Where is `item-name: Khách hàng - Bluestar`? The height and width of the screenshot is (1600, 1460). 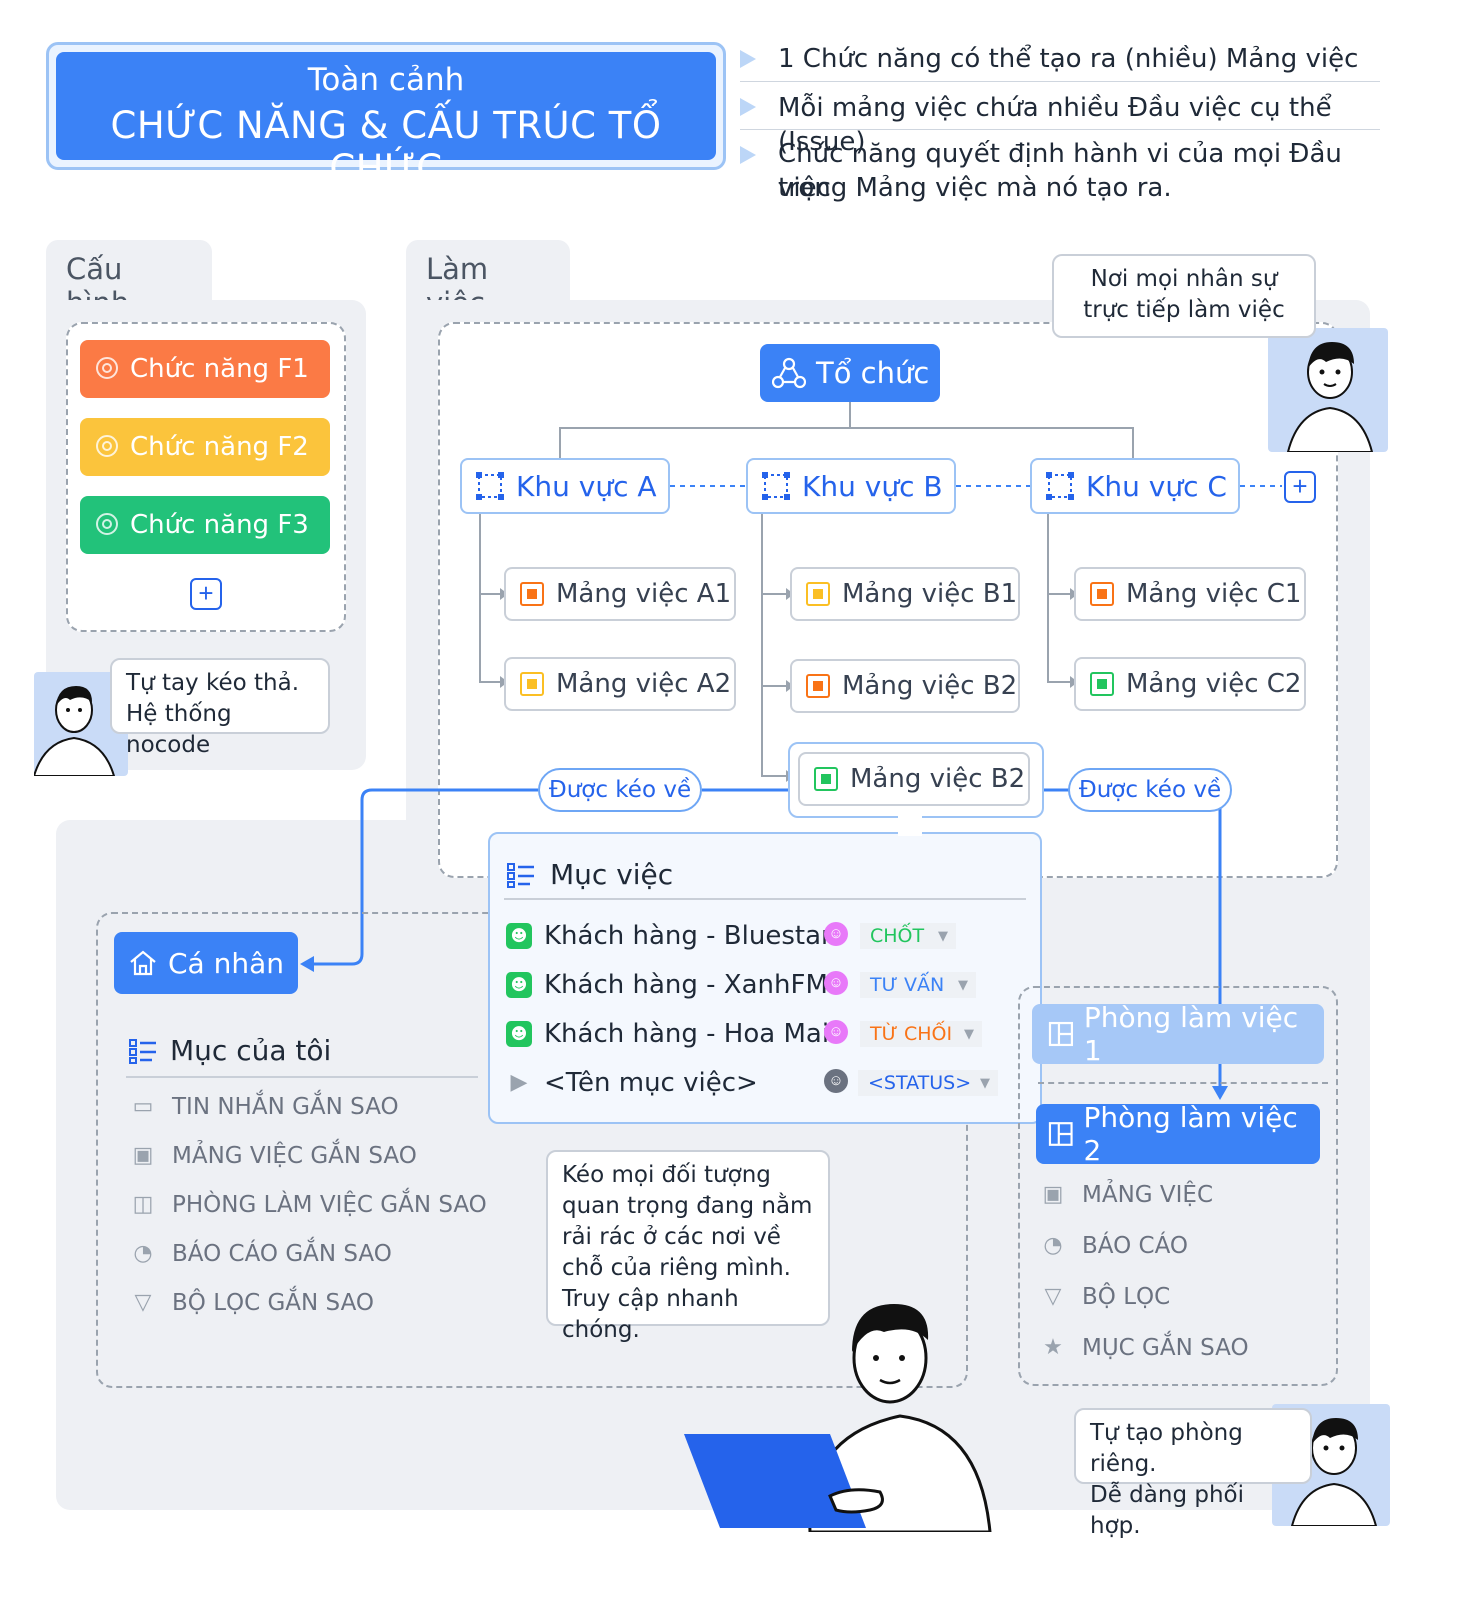
item-name: Khách hàng - Bluestar is located at coordinates (688, 936).